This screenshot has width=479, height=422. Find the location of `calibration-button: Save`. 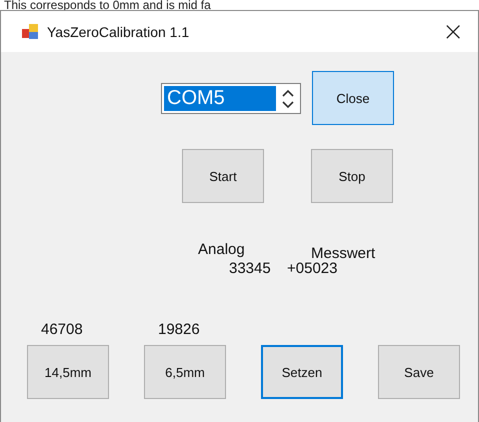

calibration-button: Save is located at coordinates (419, 372).